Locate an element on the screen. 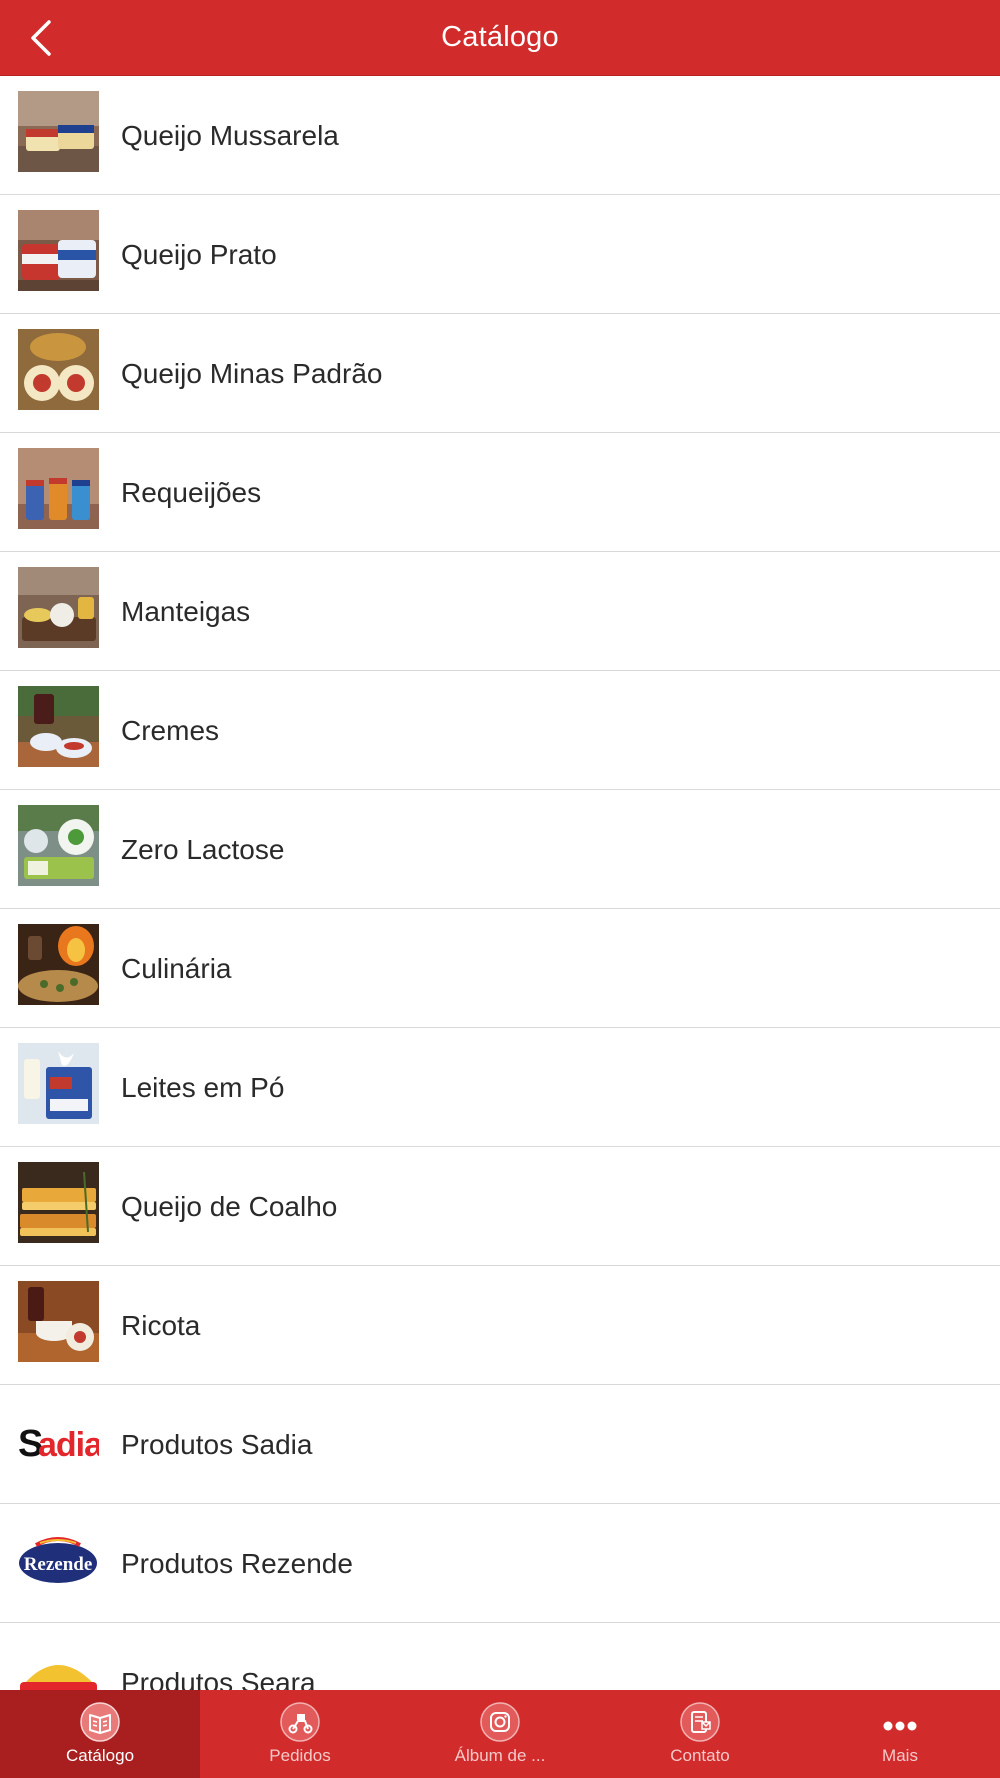 Image resolution: width=1000 pixels, height=1778 pixels. ricota-photo is located at coordinates (58, 1321).